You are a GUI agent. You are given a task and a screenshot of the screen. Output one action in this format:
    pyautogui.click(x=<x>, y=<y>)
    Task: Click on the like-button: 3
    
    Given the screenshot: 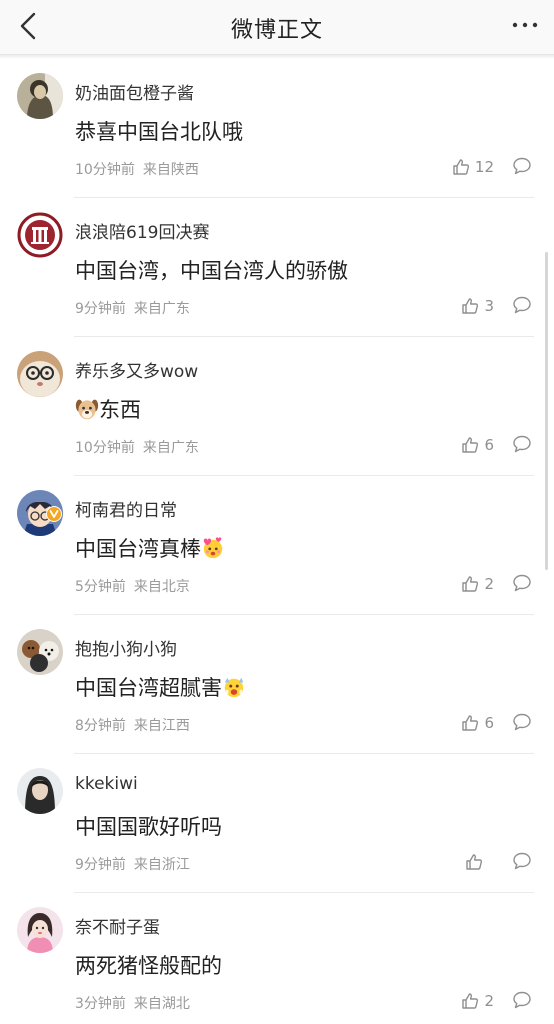 What is the action you would take?
    pyautogui.click(x=477, y=306)
    